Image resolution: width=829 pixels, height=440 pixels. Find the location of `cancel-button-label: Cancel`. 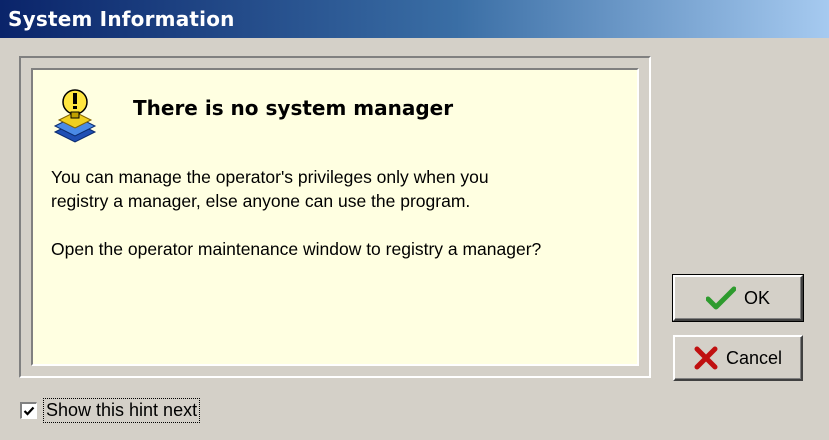

cancel-button-label: Cancel is located at coordinates (754, 357).